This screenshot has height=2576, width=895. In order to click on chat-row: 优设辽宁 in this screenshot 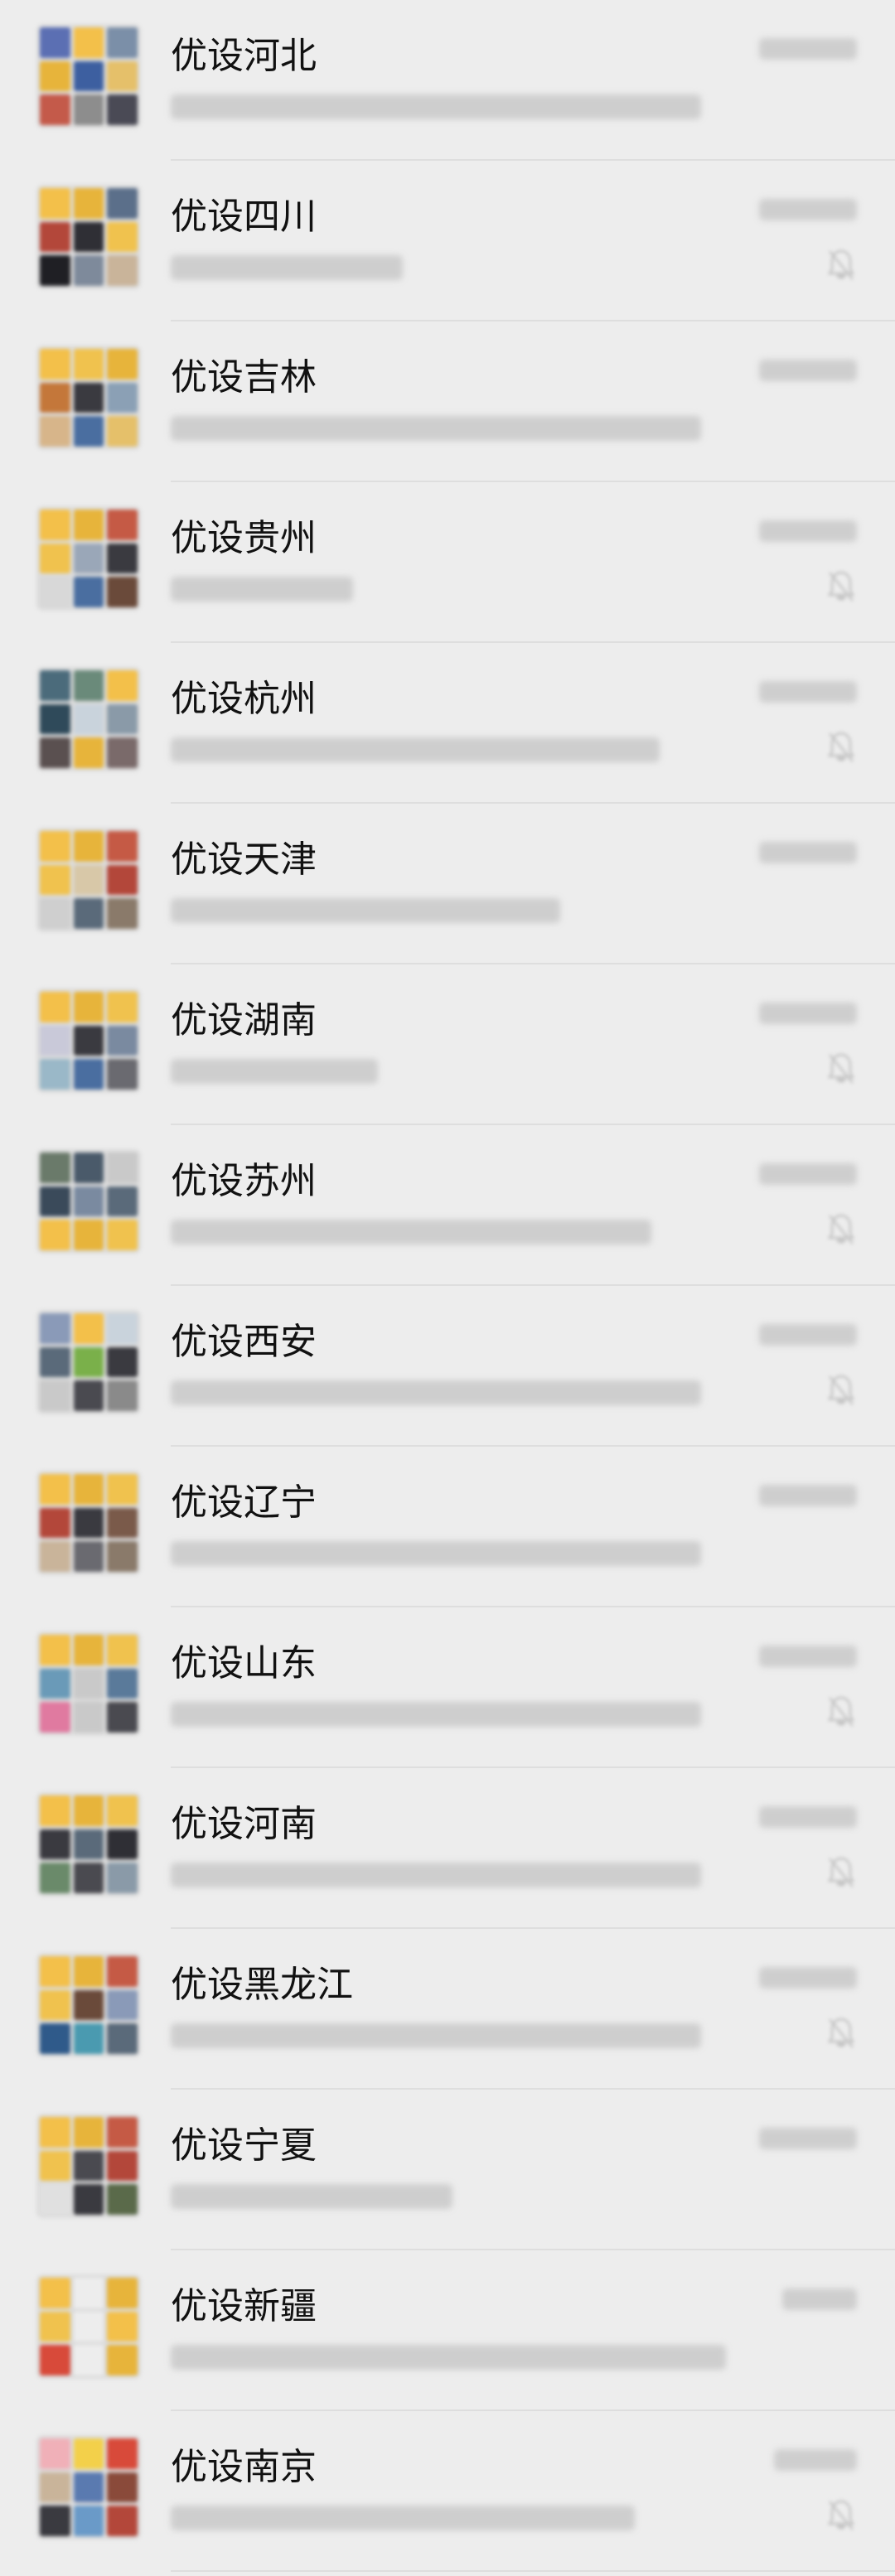, I will do `click(447, 1527)`.